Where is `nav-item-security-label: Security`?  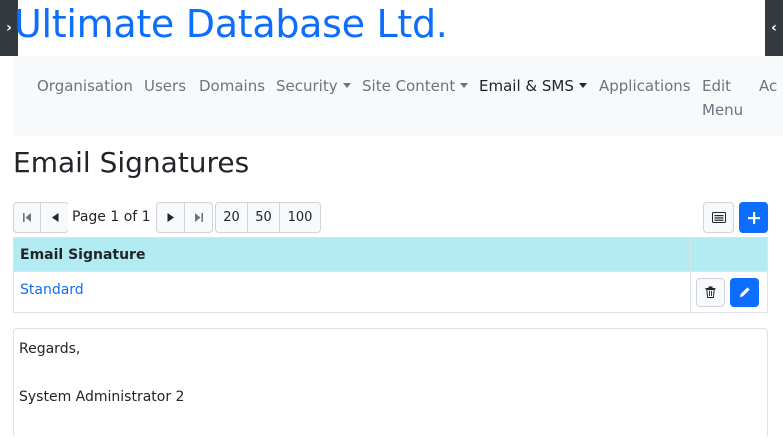
nav-item-security-label: Security is located at coordinates (307, 86).